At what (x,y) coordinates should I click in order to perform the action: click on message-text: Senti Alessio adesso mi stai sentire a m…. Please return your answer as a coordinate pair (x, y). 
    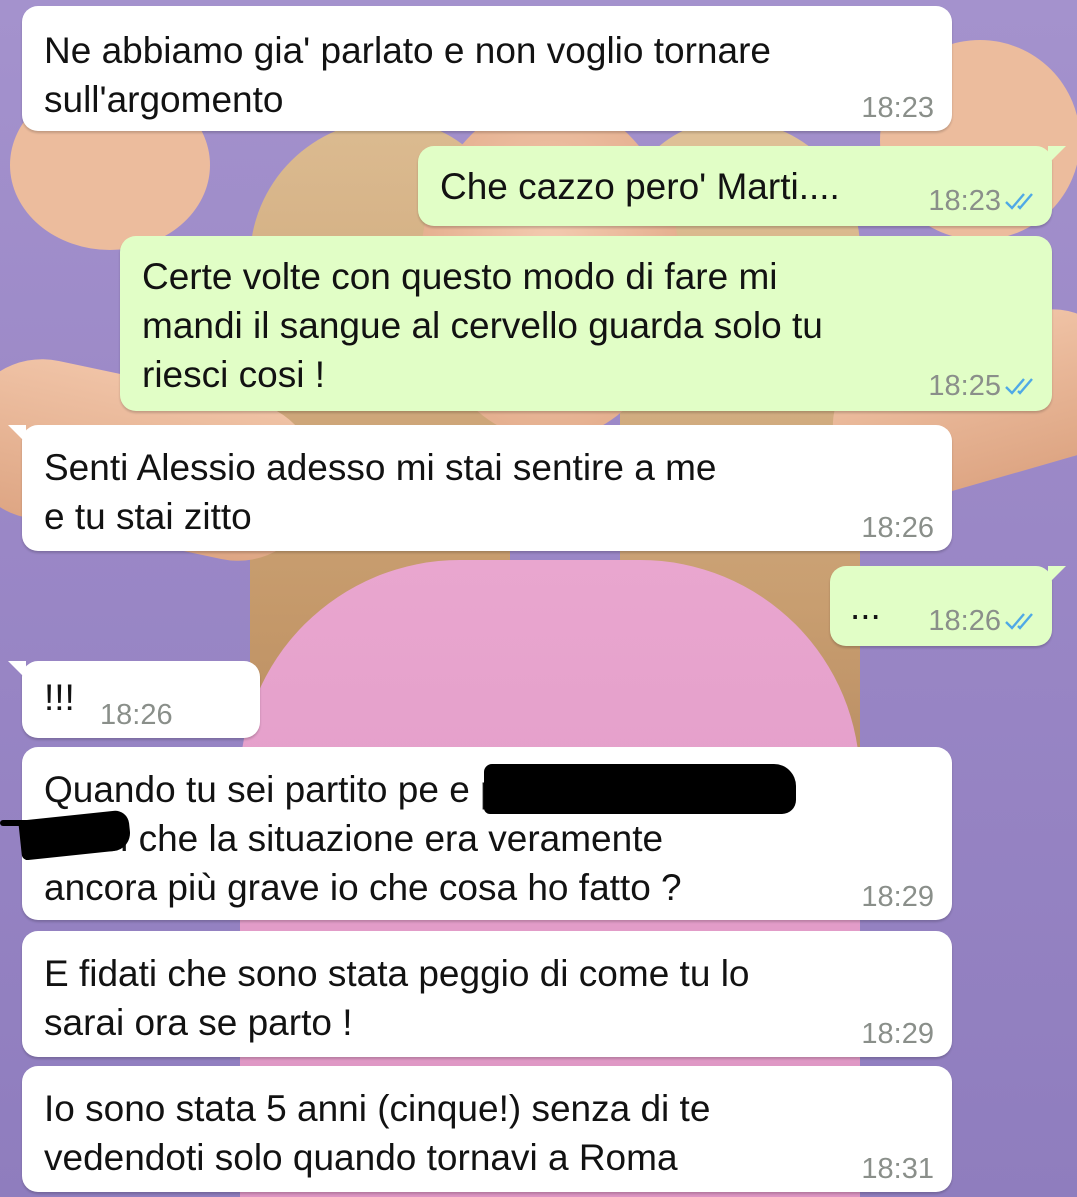
    Looking at the image, I should click on (380, 492).